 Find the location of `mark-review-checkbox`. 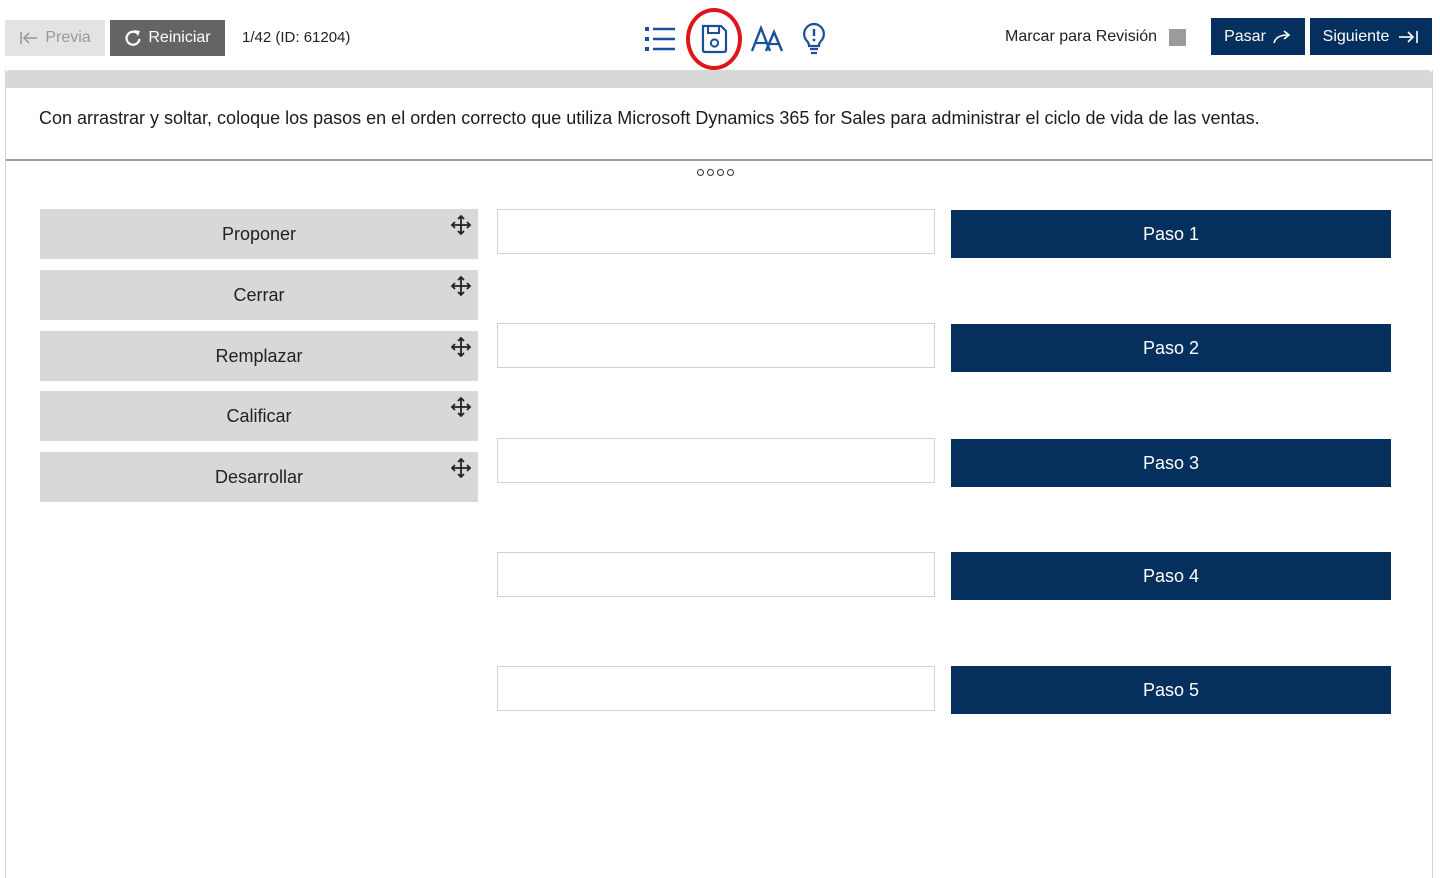

mark-review-checkbox is located at coordinates (1178, 37).